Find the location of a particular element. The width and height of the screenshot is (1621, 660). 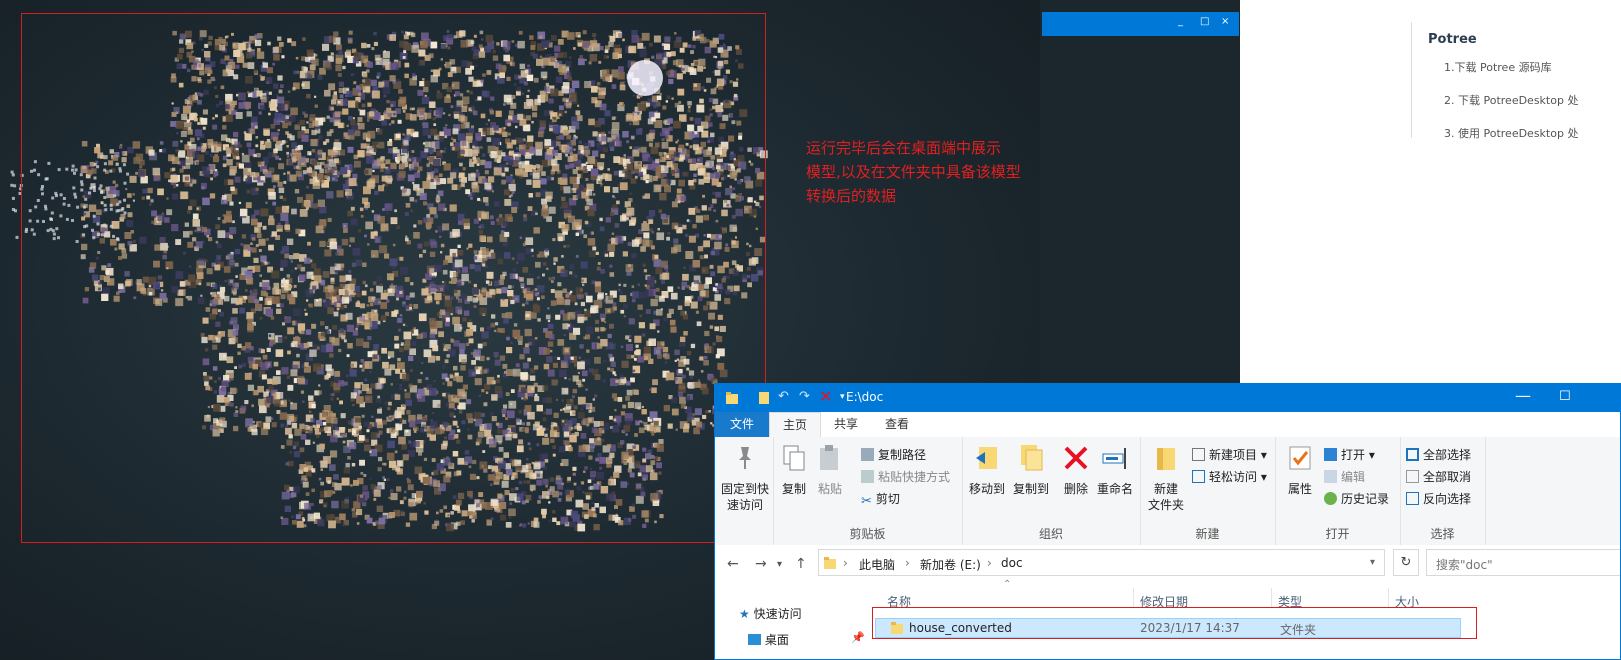

breadcrumb-drive: 新加卷 (E:) is located at coordinates (950, 564).